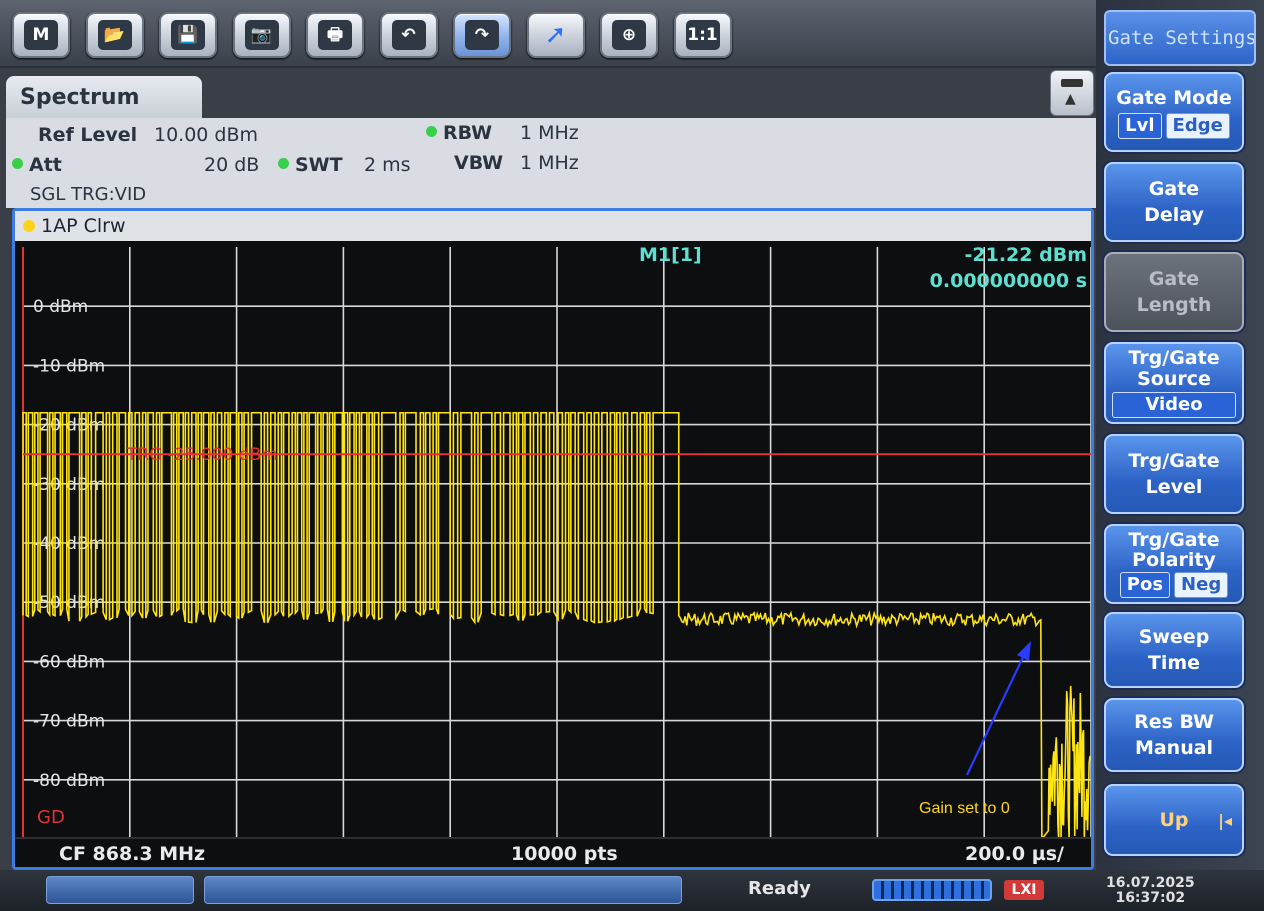  Describe the element at coordinates (69, 722) in the screenshot. I see `y-axis-tick-label: -70 dBm` at that location.